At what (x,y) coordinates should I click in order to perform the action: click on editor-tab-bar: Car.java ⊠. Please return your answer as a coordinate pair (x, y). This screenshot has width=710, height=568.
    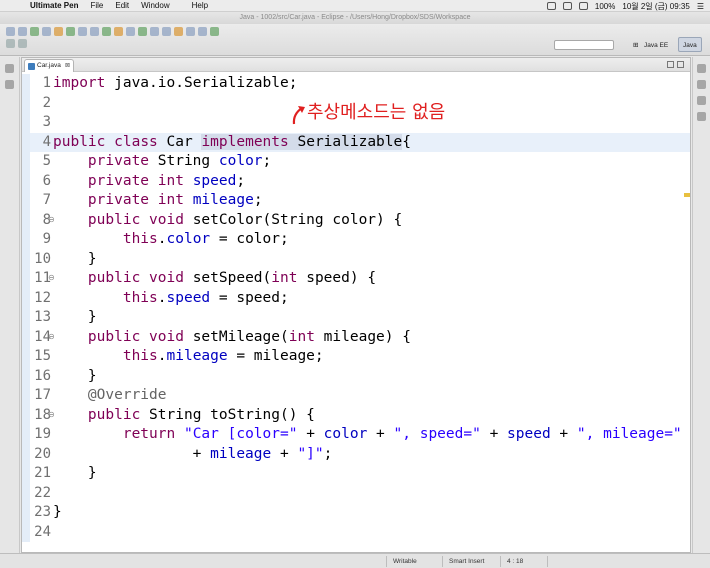
    Looking at the image, I should click on (356, 65).